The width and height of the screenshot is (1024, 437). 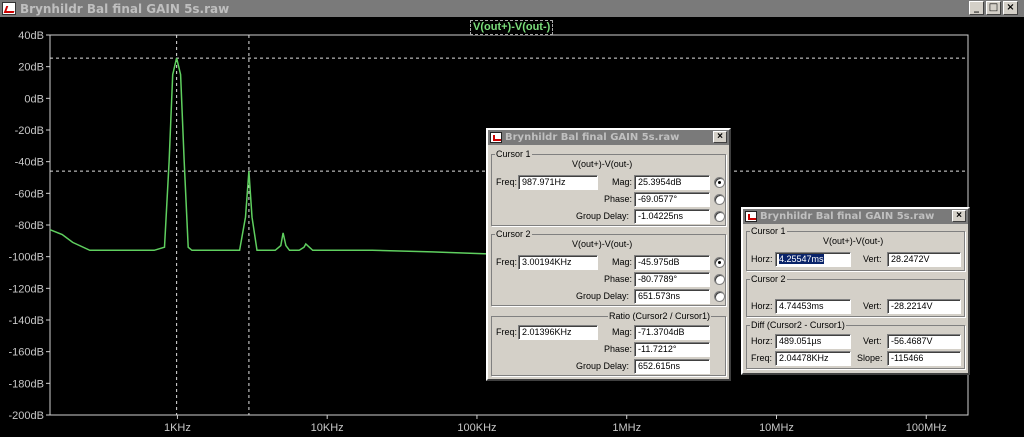 I want to click on cursor1-expression: V(out+)-V(out-), so click(x=602, y=164).